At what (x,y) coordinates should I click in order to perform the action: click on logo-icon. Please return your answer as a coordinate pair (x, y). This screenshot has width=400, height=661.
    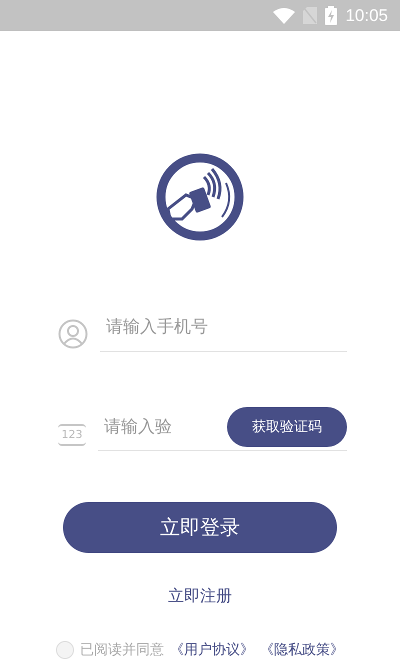
    Looking at the image, I should click on (200, 197).